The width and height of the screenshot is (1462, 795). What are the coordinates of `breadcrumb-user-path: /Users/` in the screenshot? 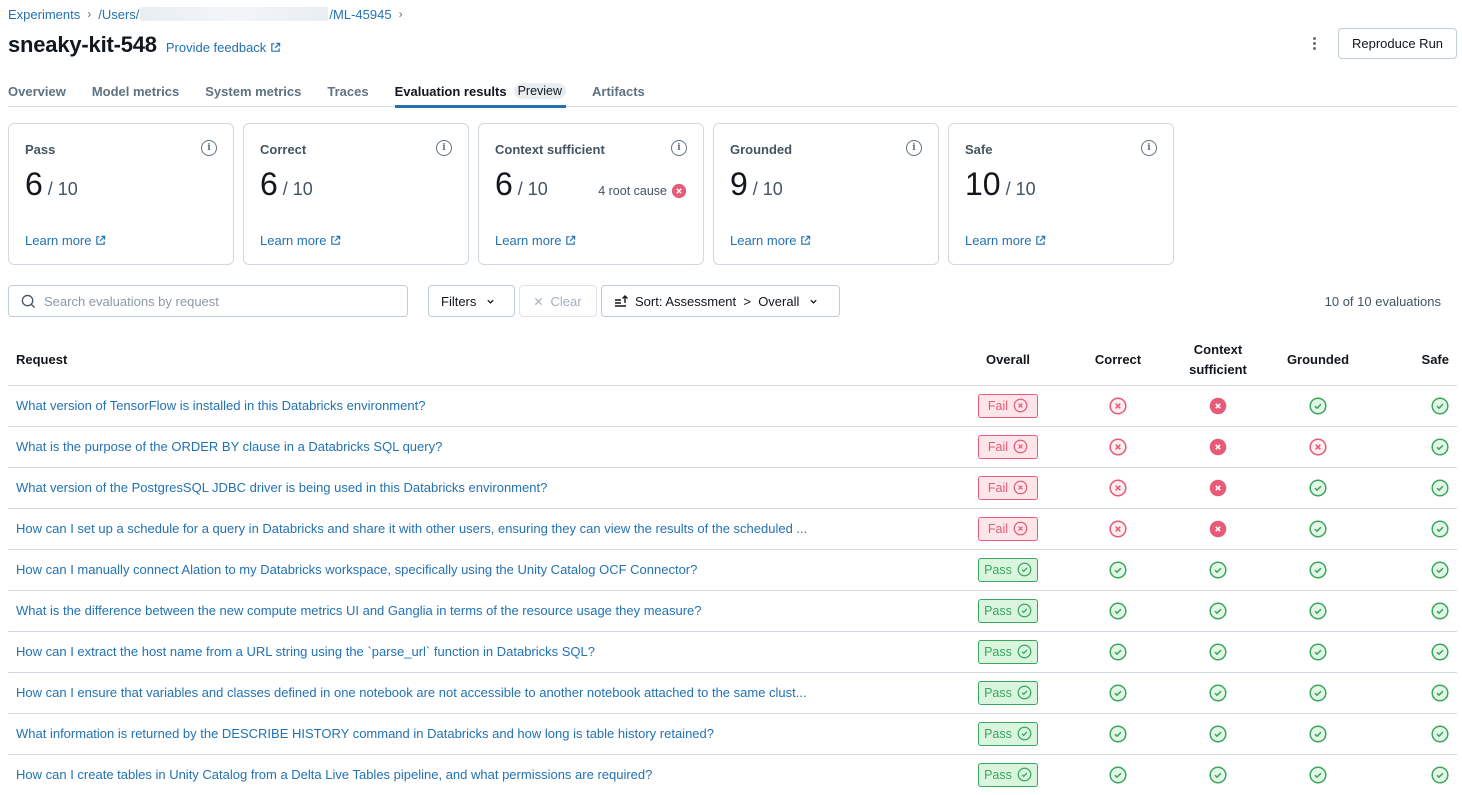 It's located at (118, 14).